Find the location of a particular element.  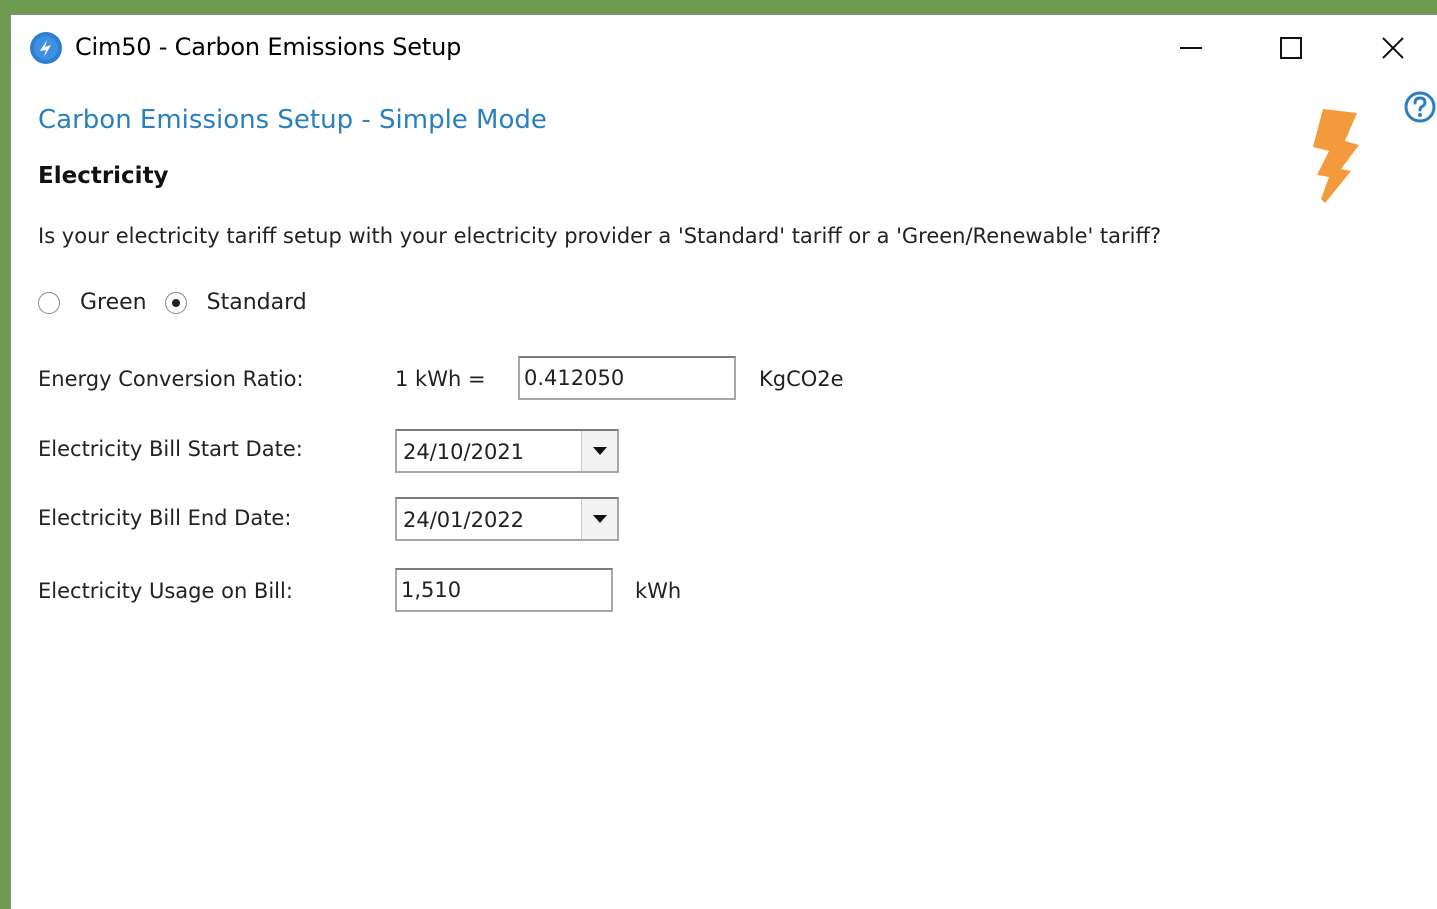

maximize-button is located at coordinates (1291, 48).